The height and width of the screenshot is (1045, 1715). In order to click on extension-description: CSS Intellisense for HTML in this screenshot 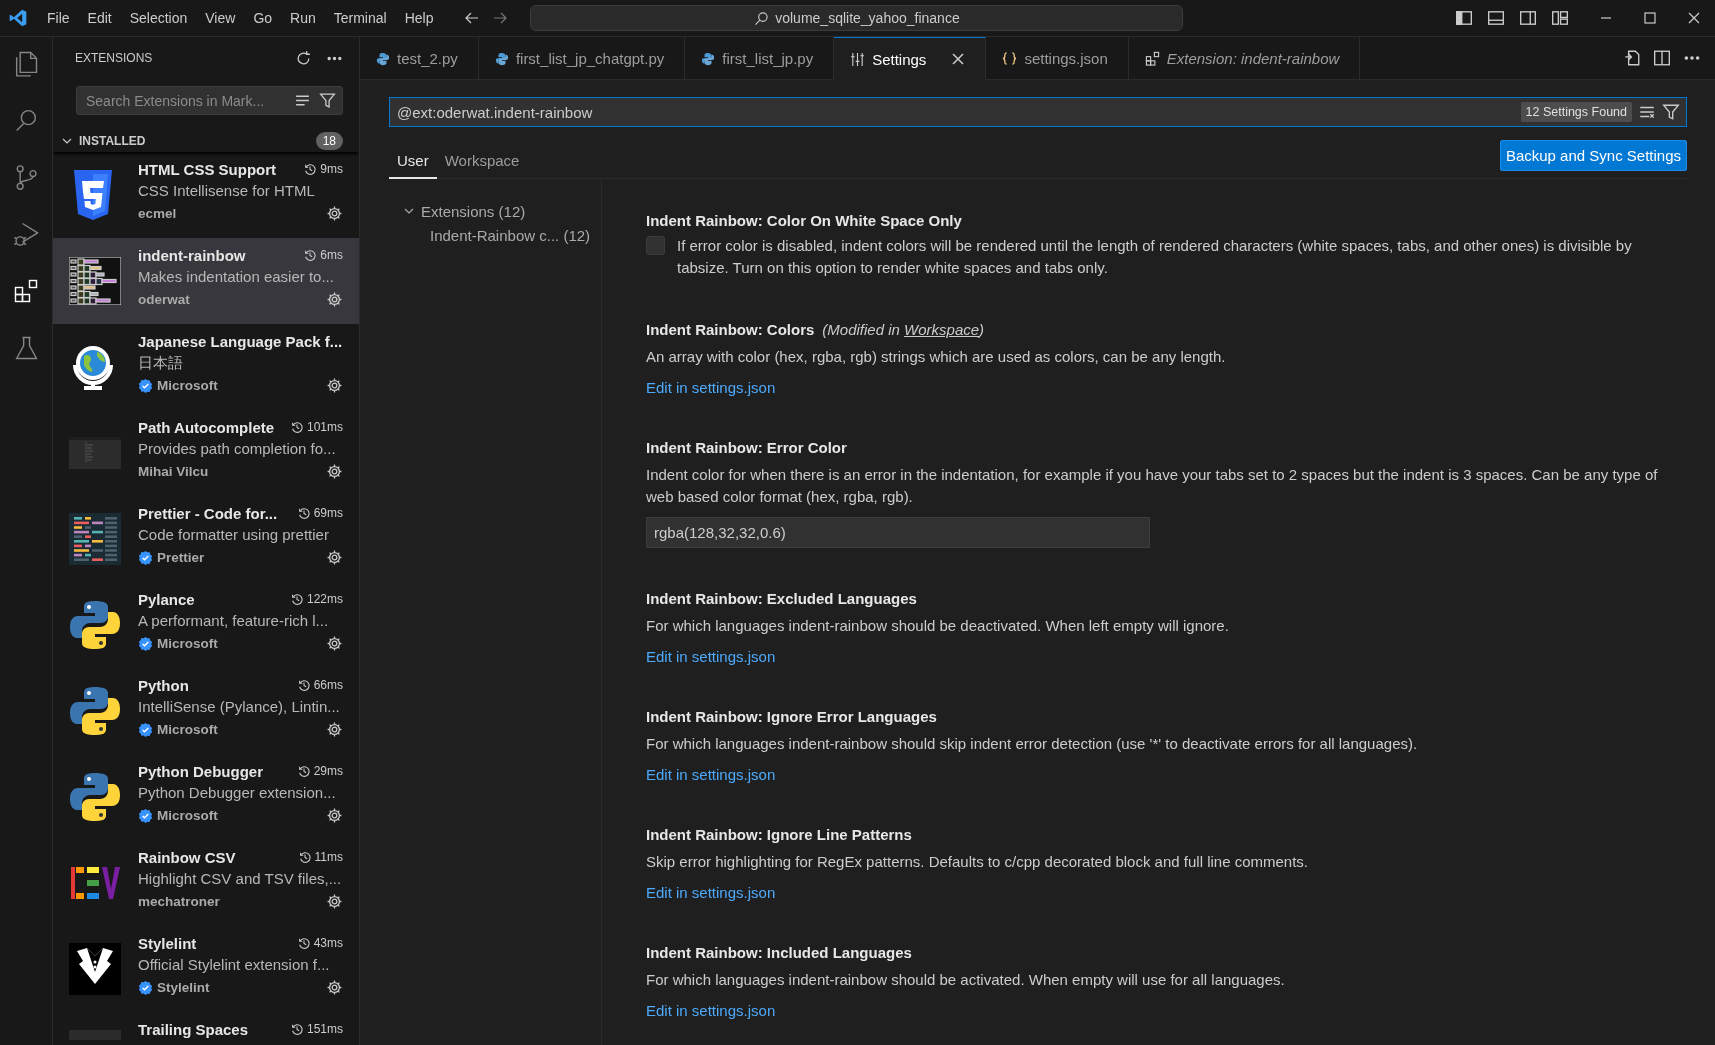, I will do `click(227, 191)`.